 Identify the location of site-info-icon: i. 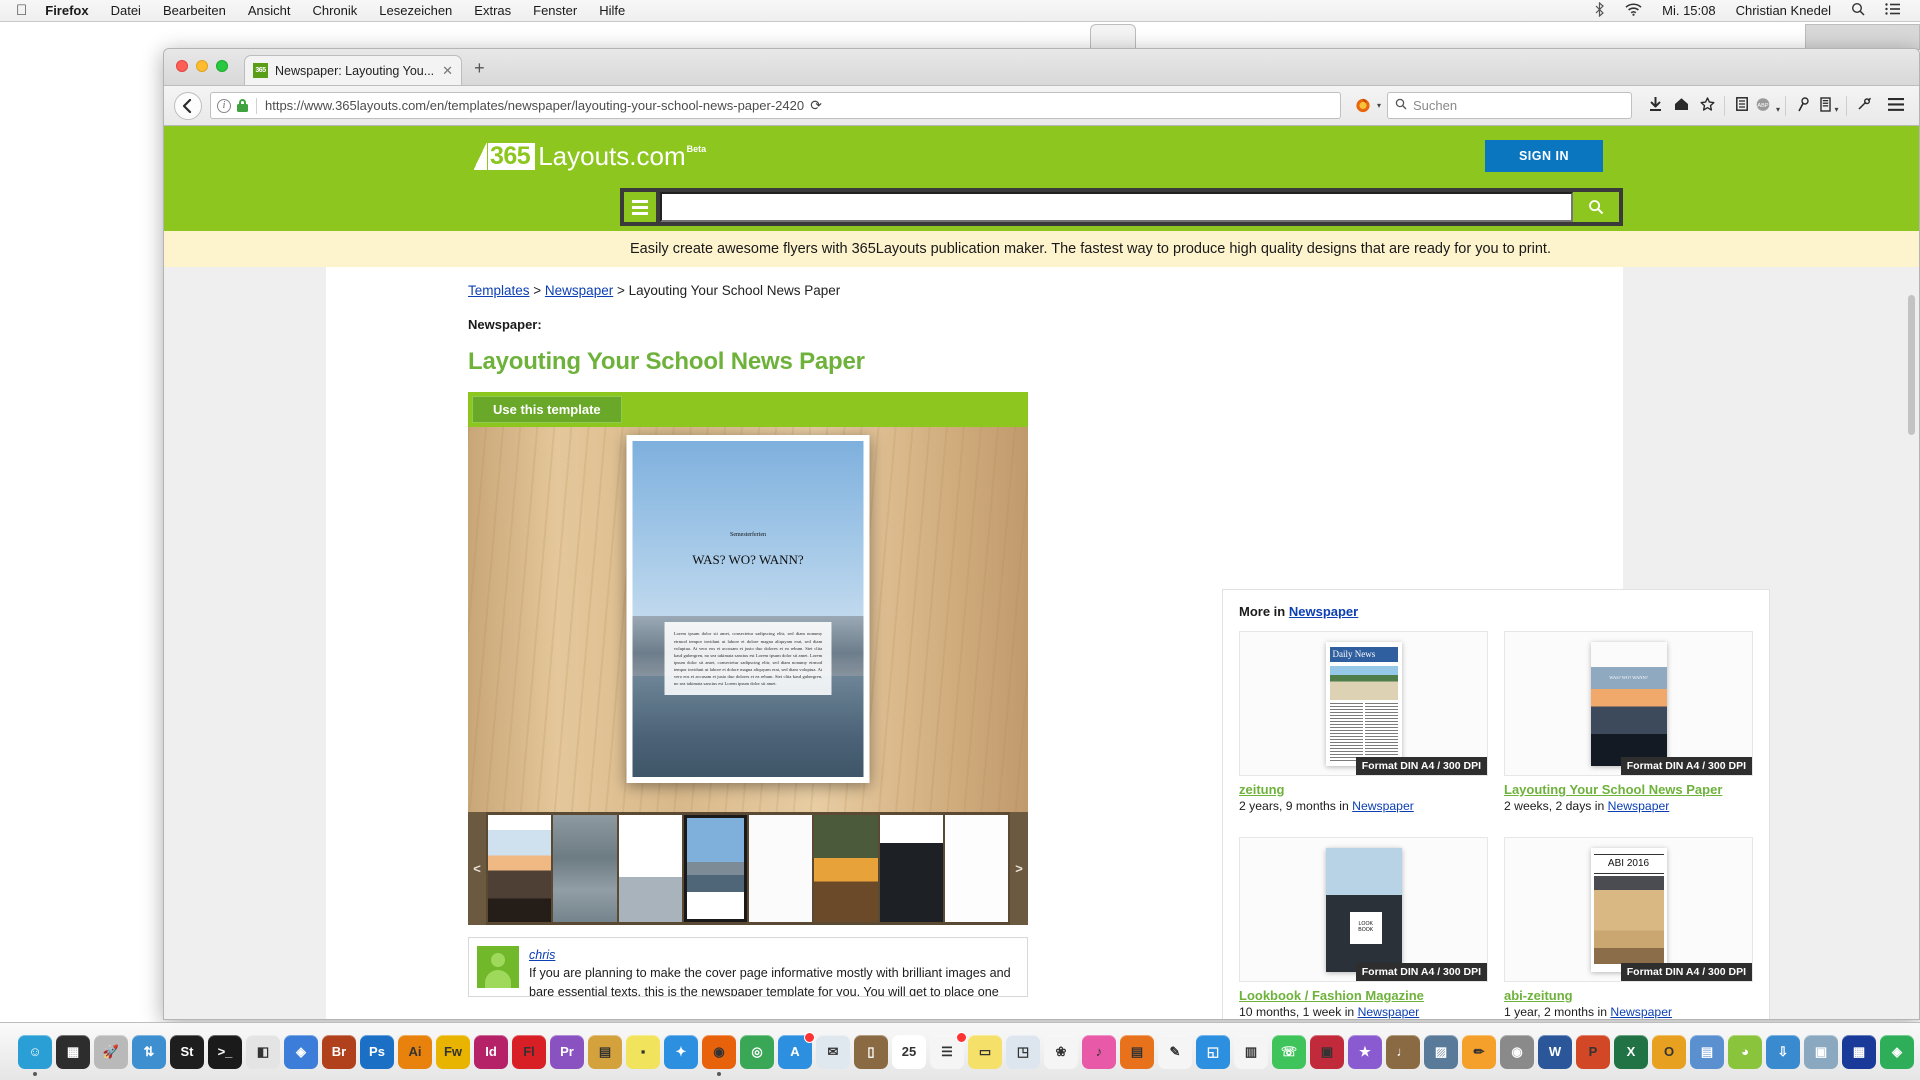
(224, 105).